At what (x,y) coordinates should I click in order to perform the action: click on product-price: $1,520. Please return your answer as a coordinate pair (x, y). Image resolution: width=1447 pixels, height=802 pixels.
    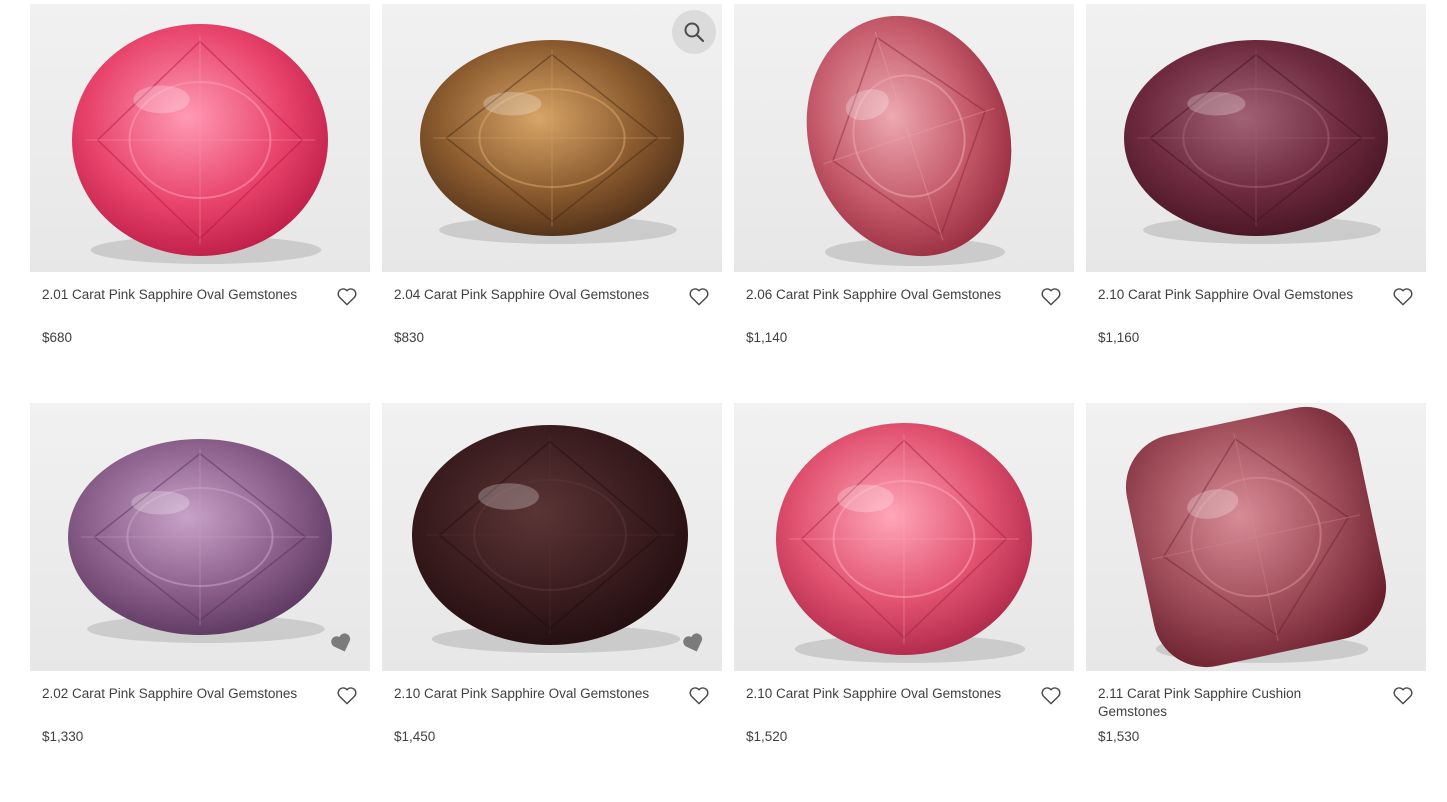
    Looking at the image, I should click on (767, 736).